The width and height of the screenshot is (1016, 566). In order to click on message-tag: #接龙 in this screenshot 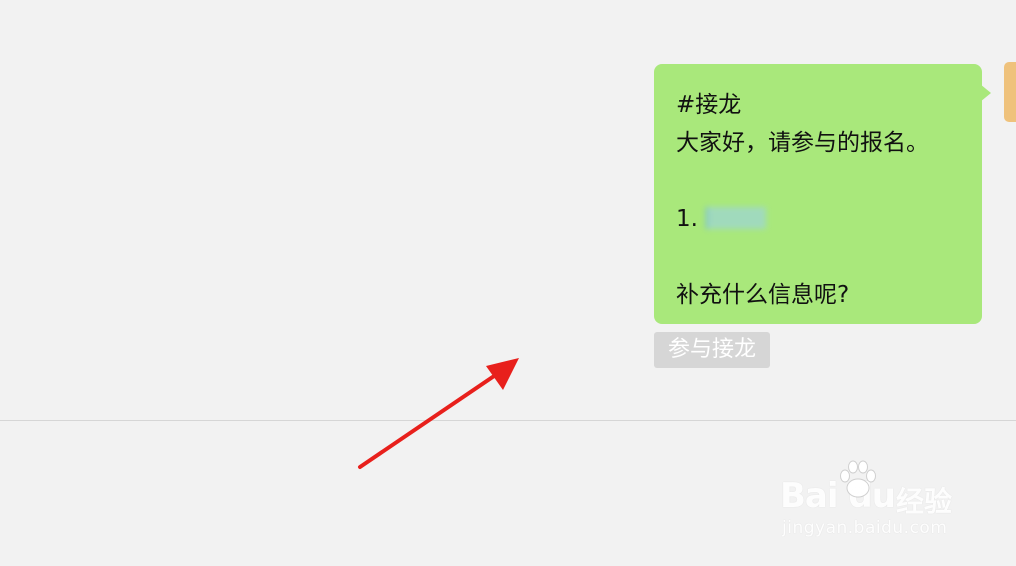, I will do `click(709, 105)`.